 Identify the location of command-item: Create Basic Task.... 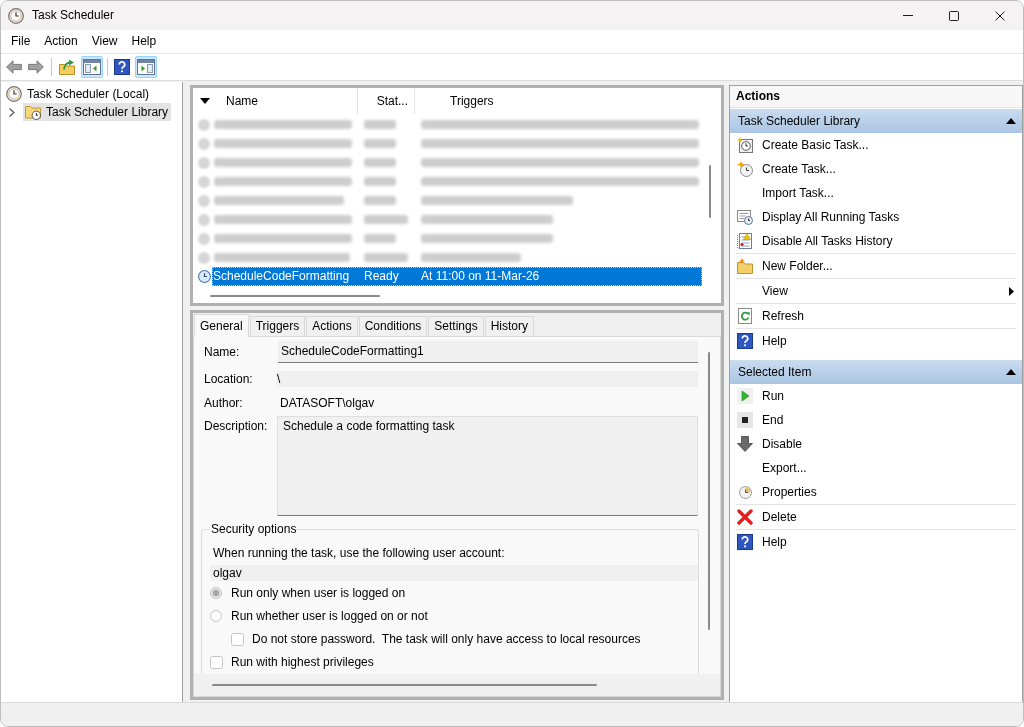
(876, 145).